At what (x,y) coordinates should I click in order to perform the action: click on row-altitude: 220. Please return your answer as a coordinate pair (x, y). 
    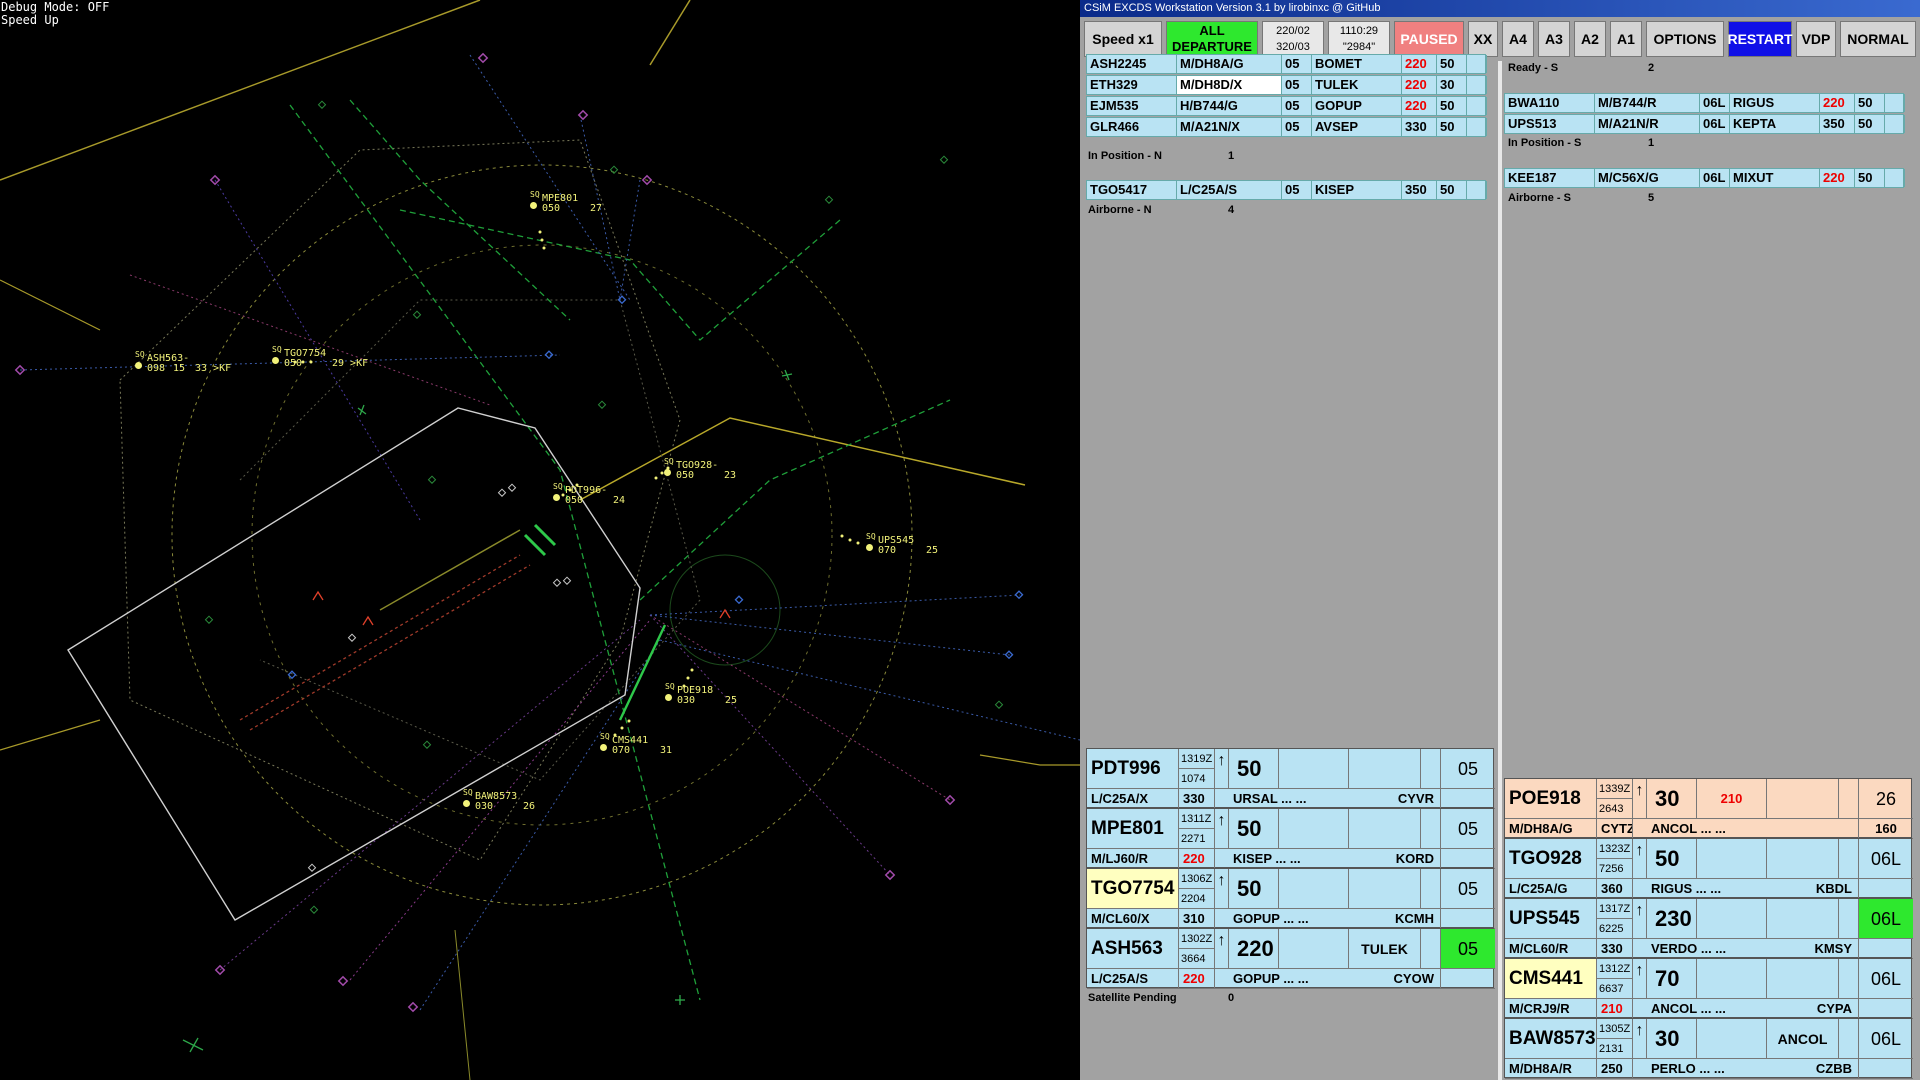
    Looking at the image, I should click on (1419, 64).